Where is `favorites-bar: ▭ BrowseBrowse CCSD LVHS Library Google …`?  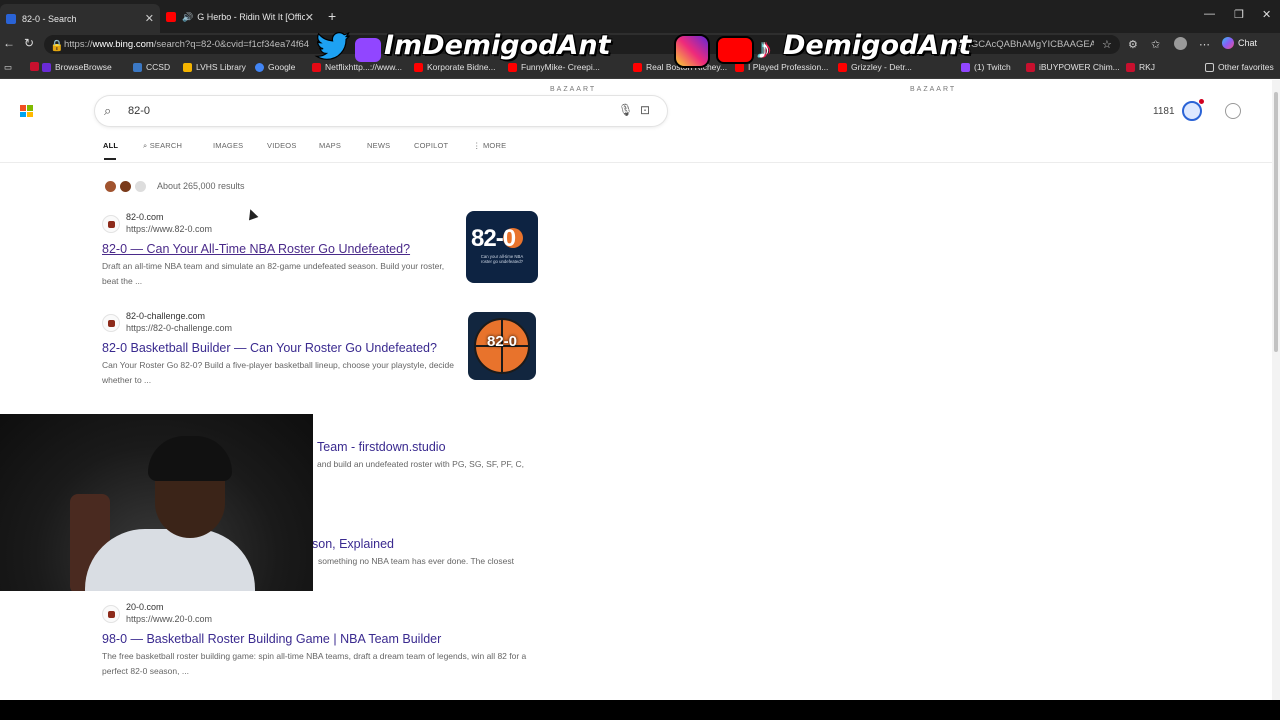 favorites-bar: ▭ BrowseBrowse CCSD LVHS Library Google … is located at coordinates (640, 67).